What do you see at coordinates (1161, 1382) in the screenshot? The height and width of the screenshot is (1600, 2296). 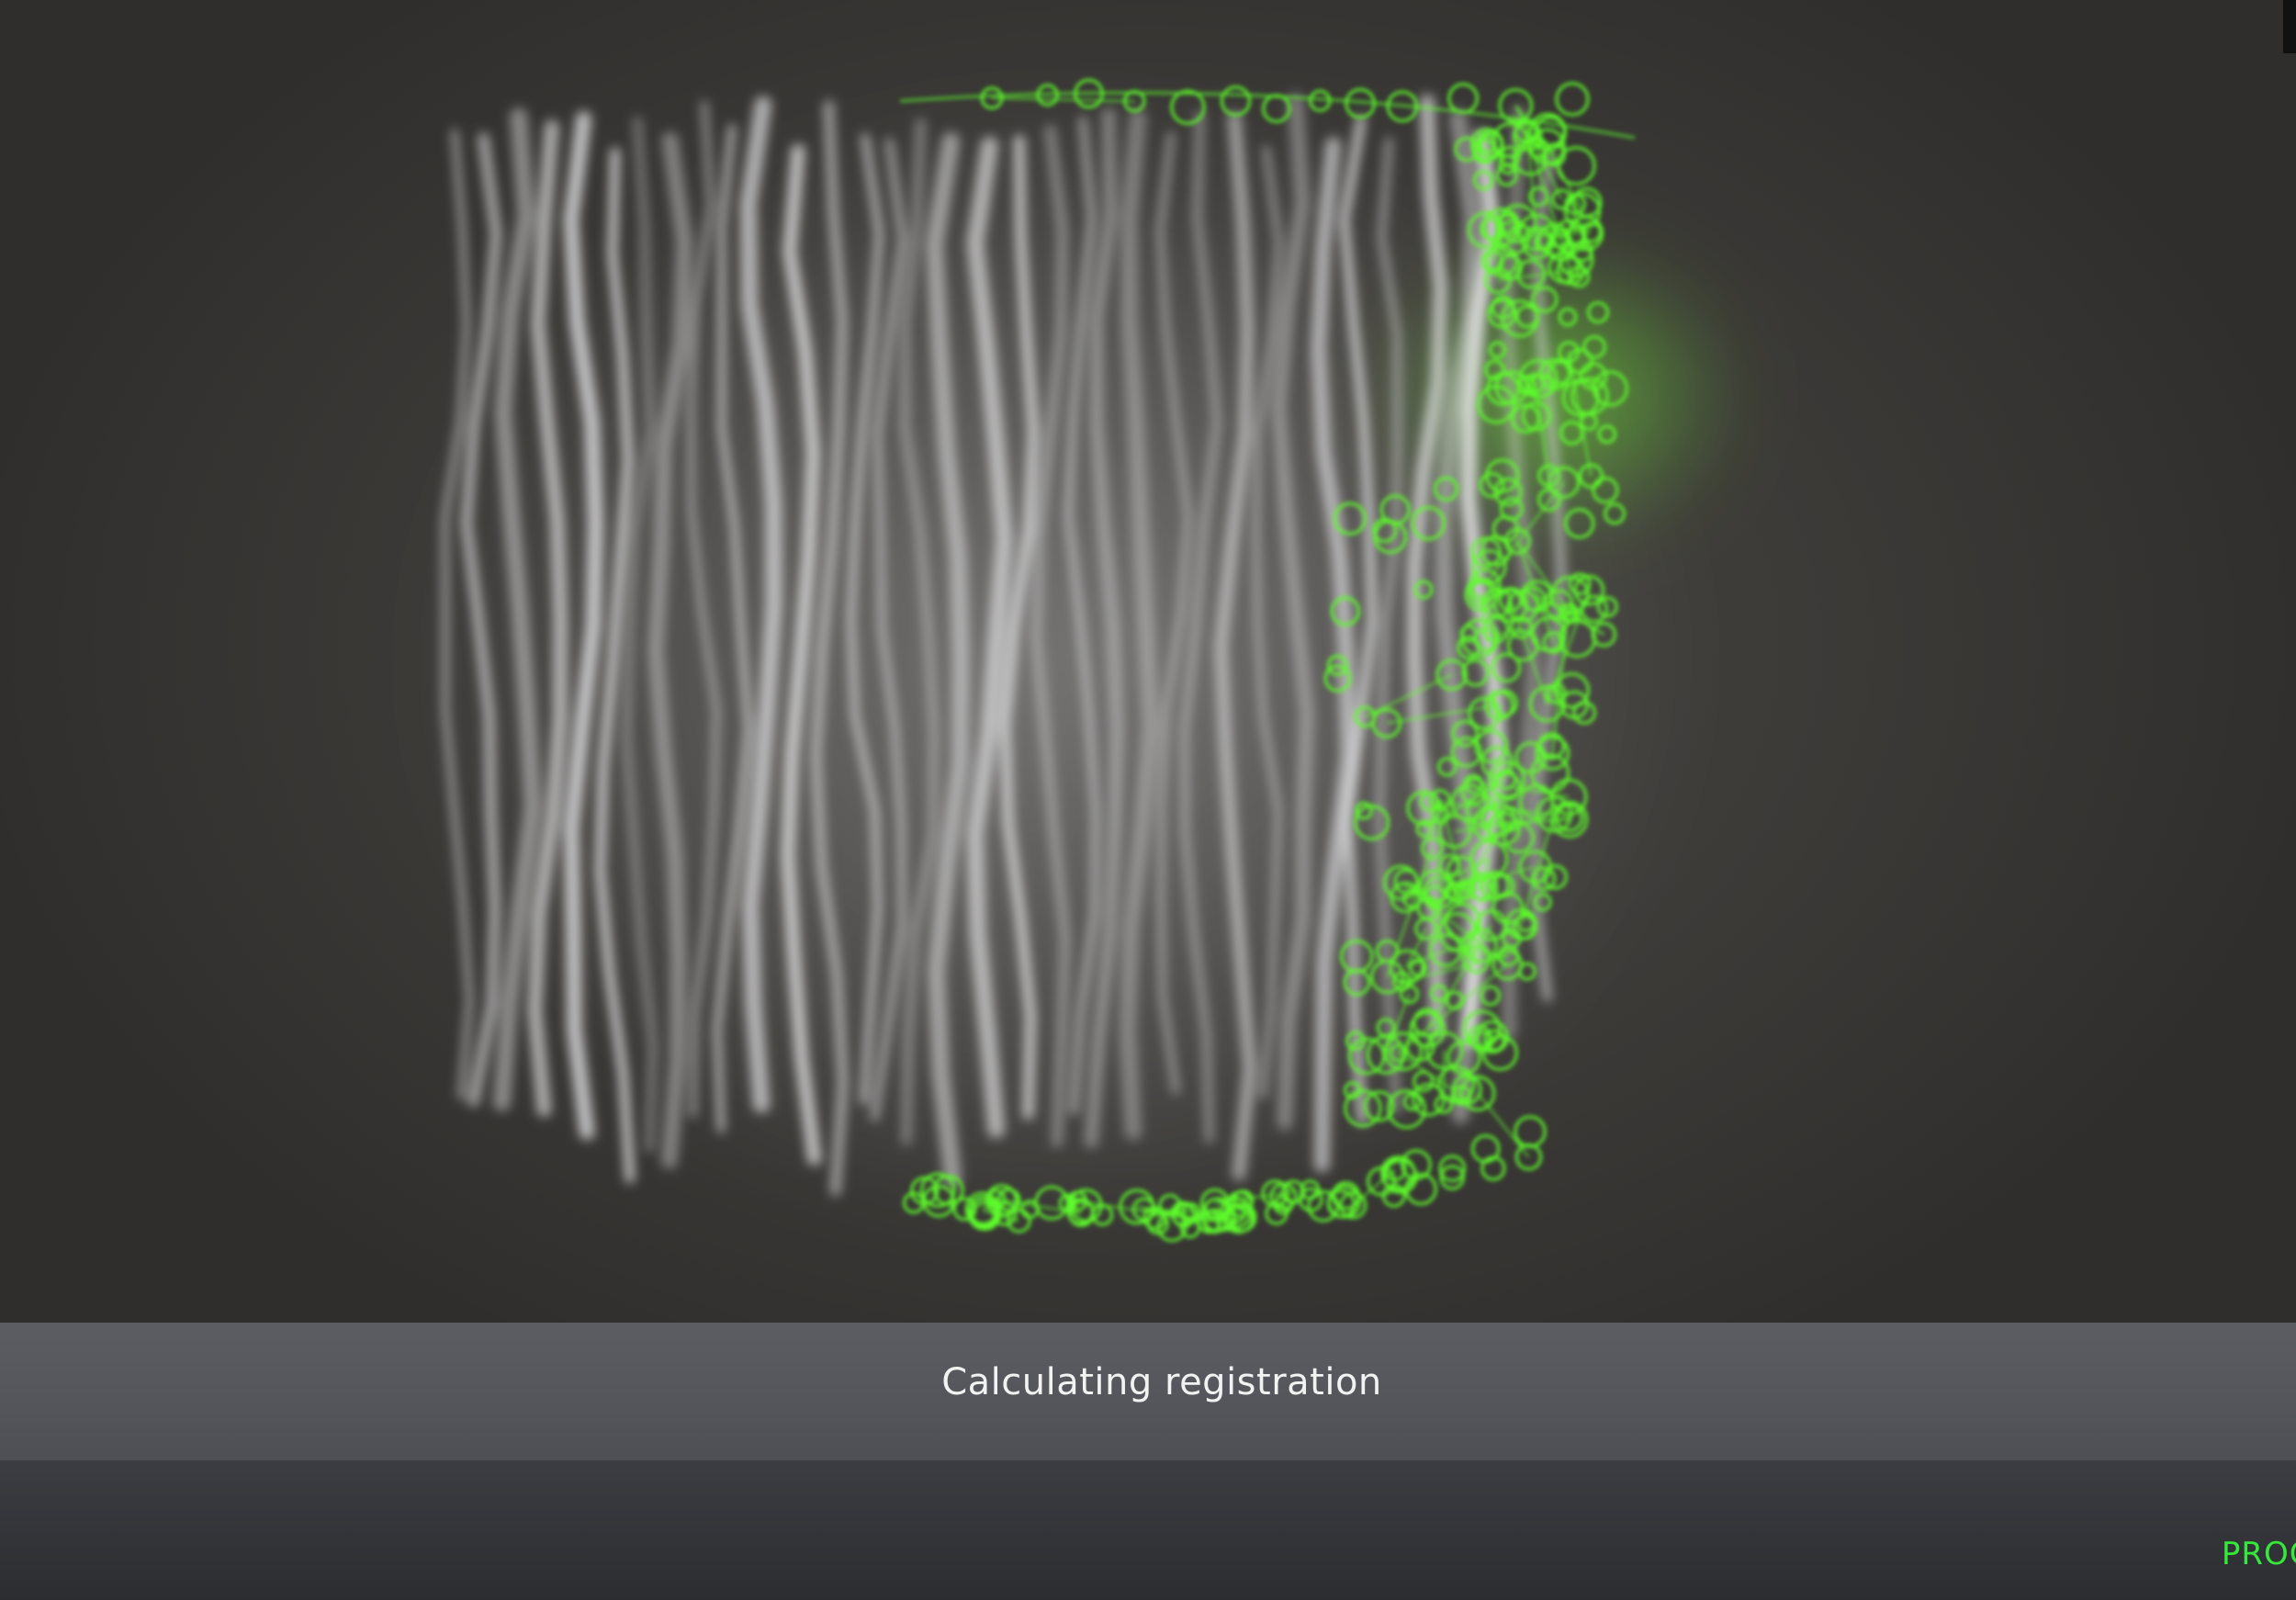 I see `status-message: Calculating registration` at bounding box center [1161, 1382].